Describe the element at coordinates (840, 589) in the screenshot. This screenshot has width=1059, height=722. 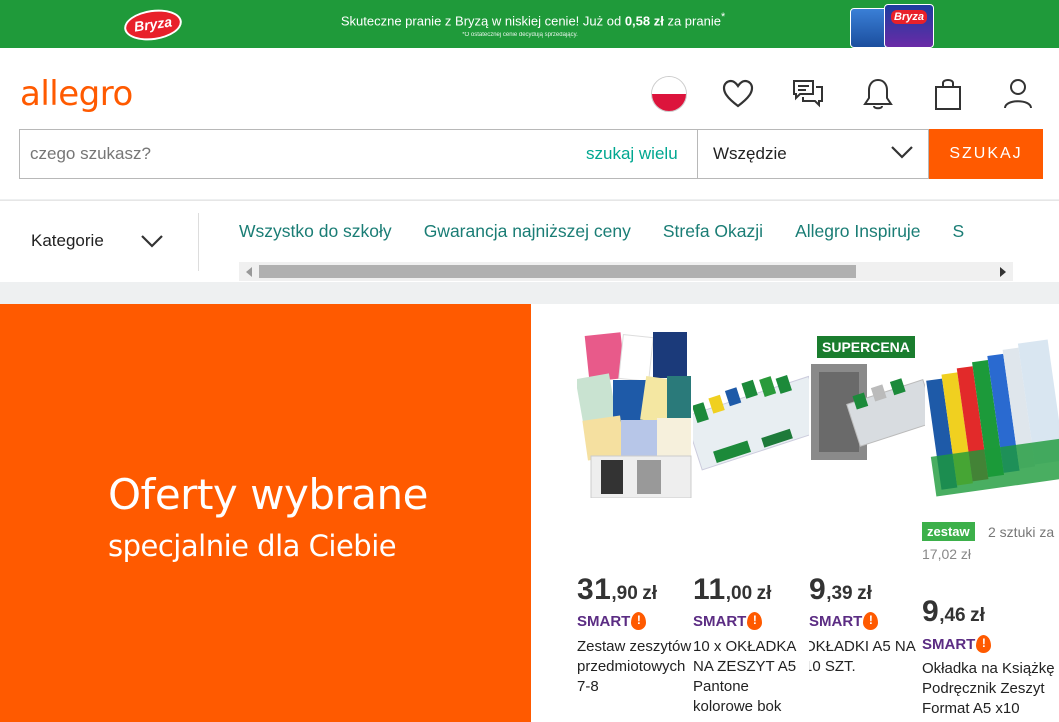
I see `offer-price: 9,39 zł` at that location.